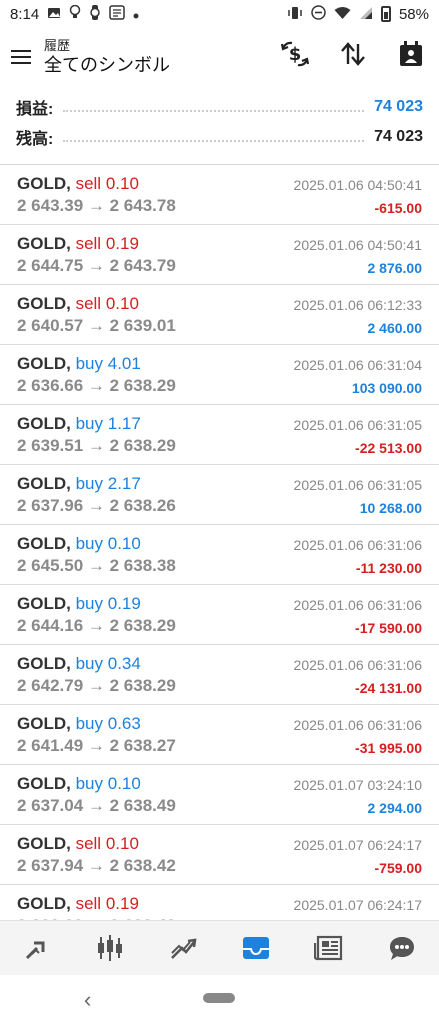  What do you see at coordinates (87, 1000) in the screenshot?
I see `back-icon: ‹` at bounding box center [87, 1000].